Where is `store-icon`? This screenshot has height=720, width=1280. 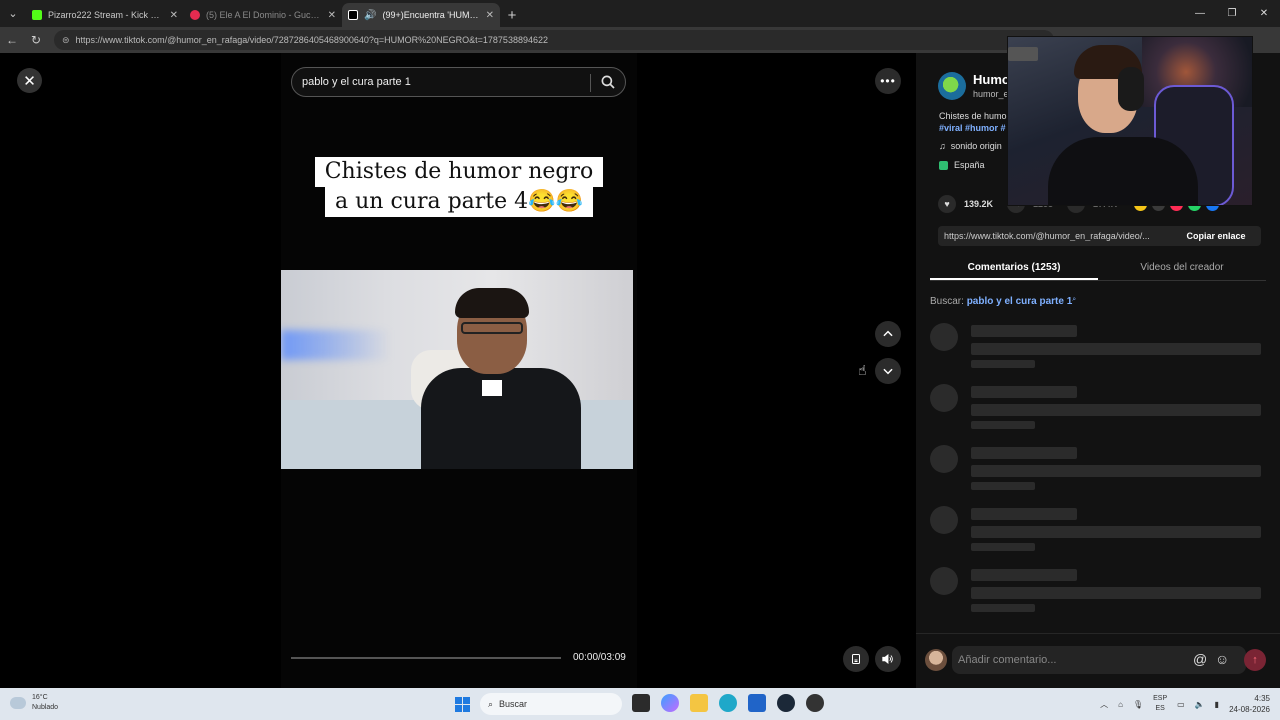
store-icon is located at coordinates (757, 703).